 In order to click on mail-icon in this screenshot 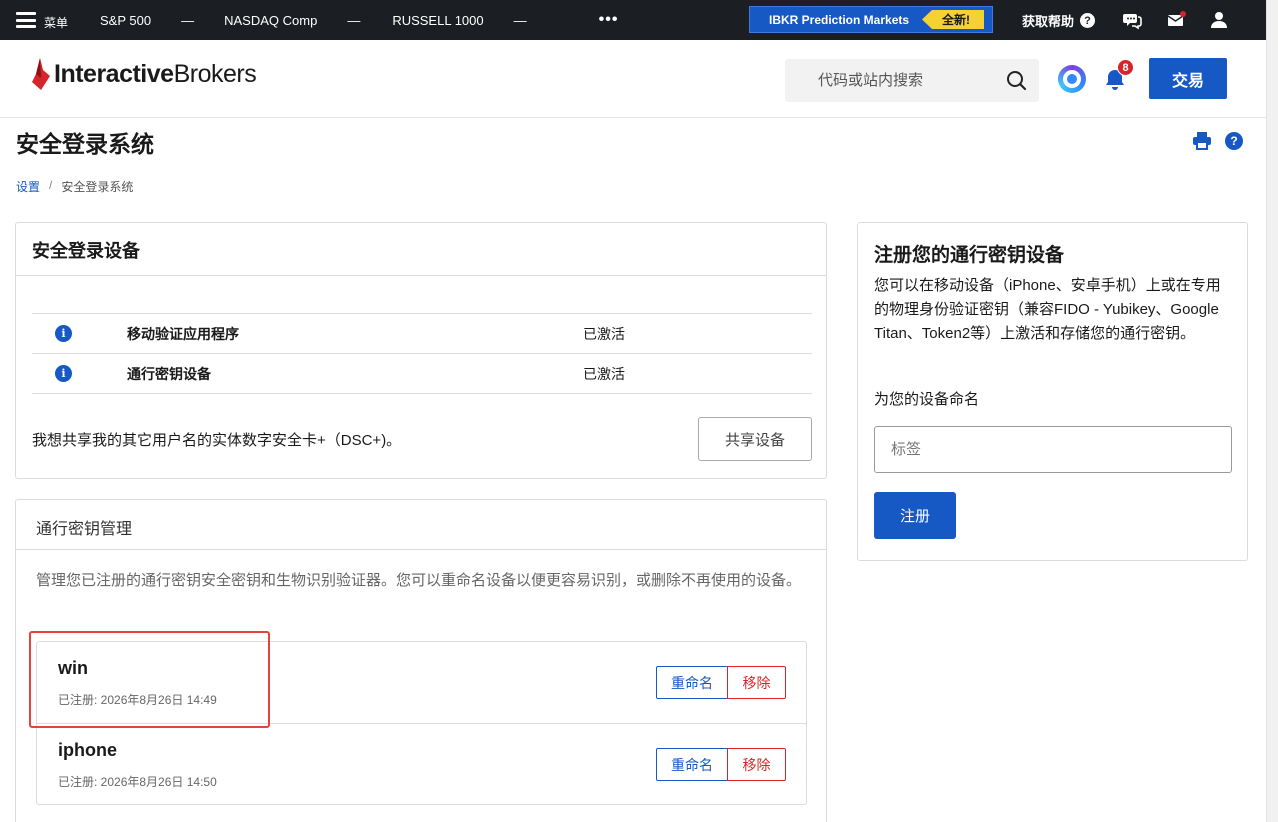, I will do `click(1176, 20)`.